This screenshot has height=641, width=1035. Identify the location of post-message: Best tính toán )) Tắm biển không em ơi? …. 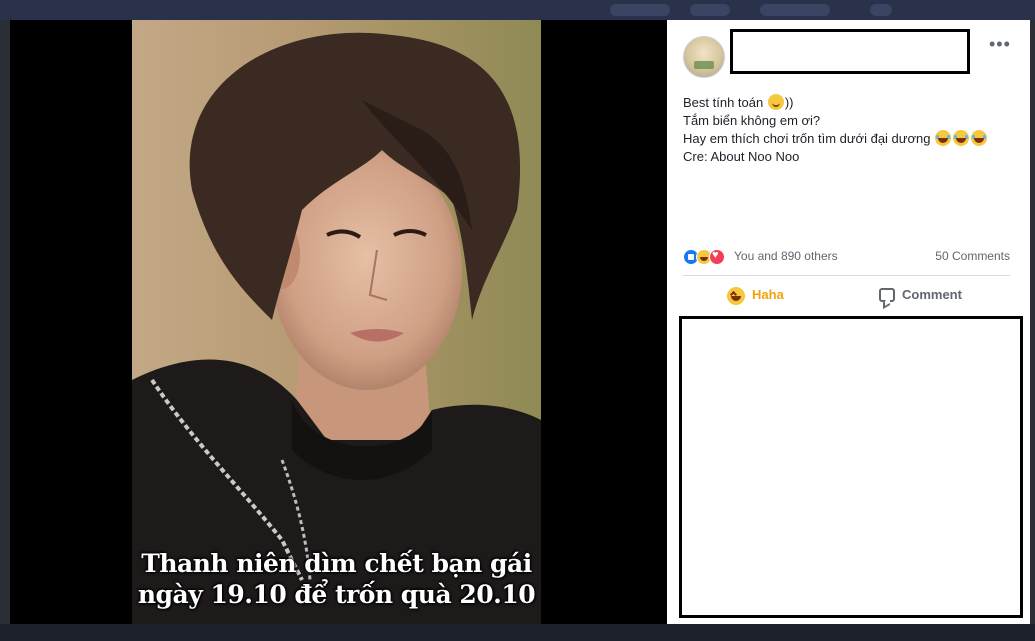
(853, 130).